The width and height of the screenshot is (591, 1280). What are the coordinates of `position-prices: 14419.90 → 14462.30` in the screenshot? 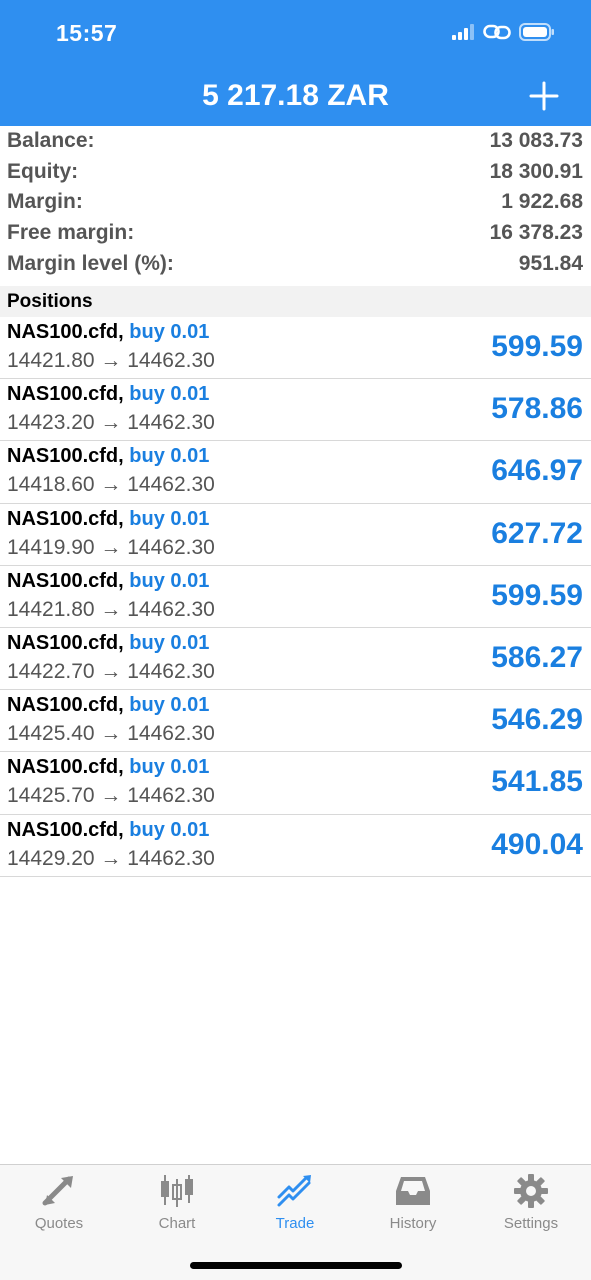 It's located at (111, 547).